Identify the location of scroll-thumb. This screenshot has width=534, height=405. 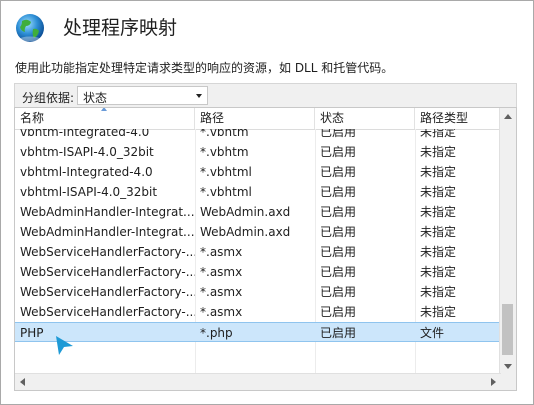
(507, 329).